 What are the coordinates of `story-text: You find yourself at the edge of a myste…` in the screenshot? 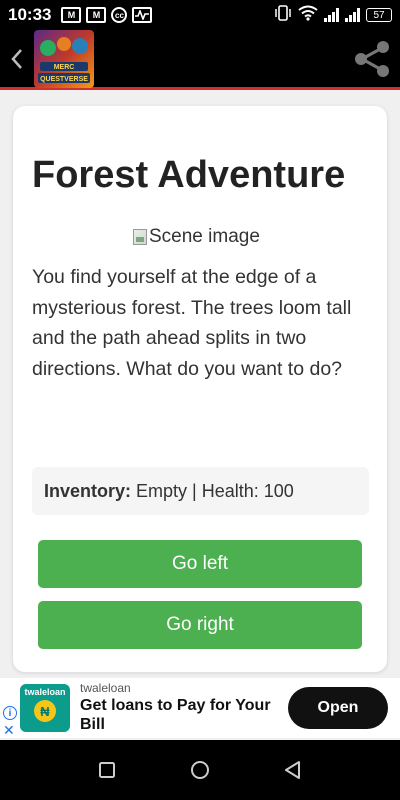 It's located at (192, 323).